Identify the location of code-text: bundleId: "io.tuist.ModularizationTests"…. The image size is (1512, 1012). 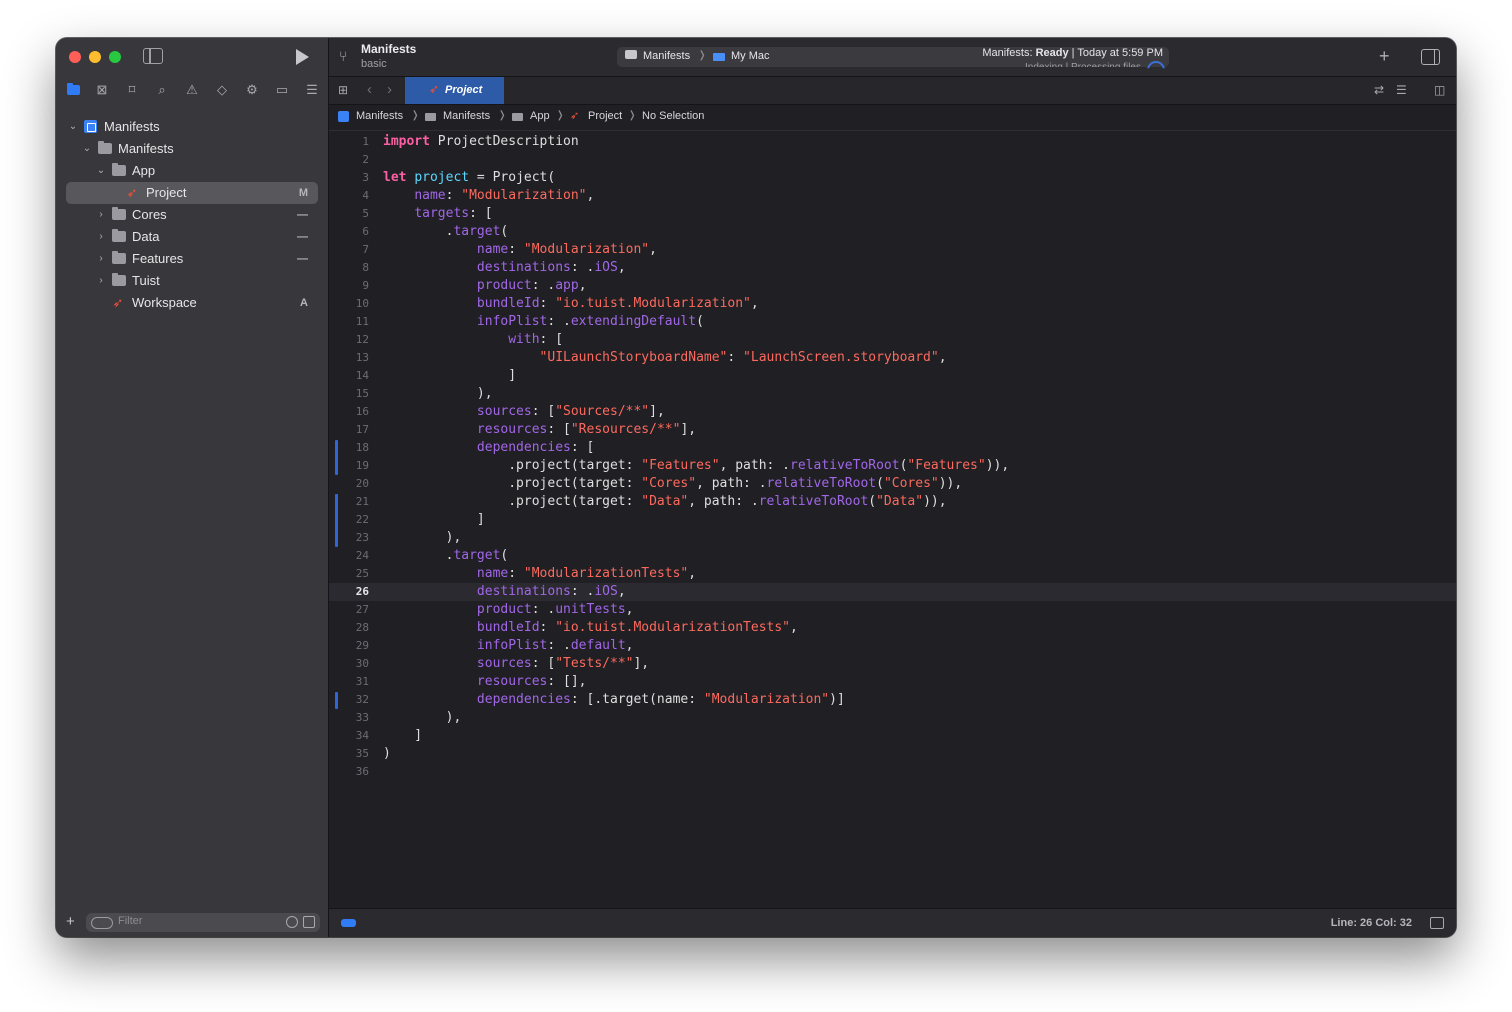
(590, 628).